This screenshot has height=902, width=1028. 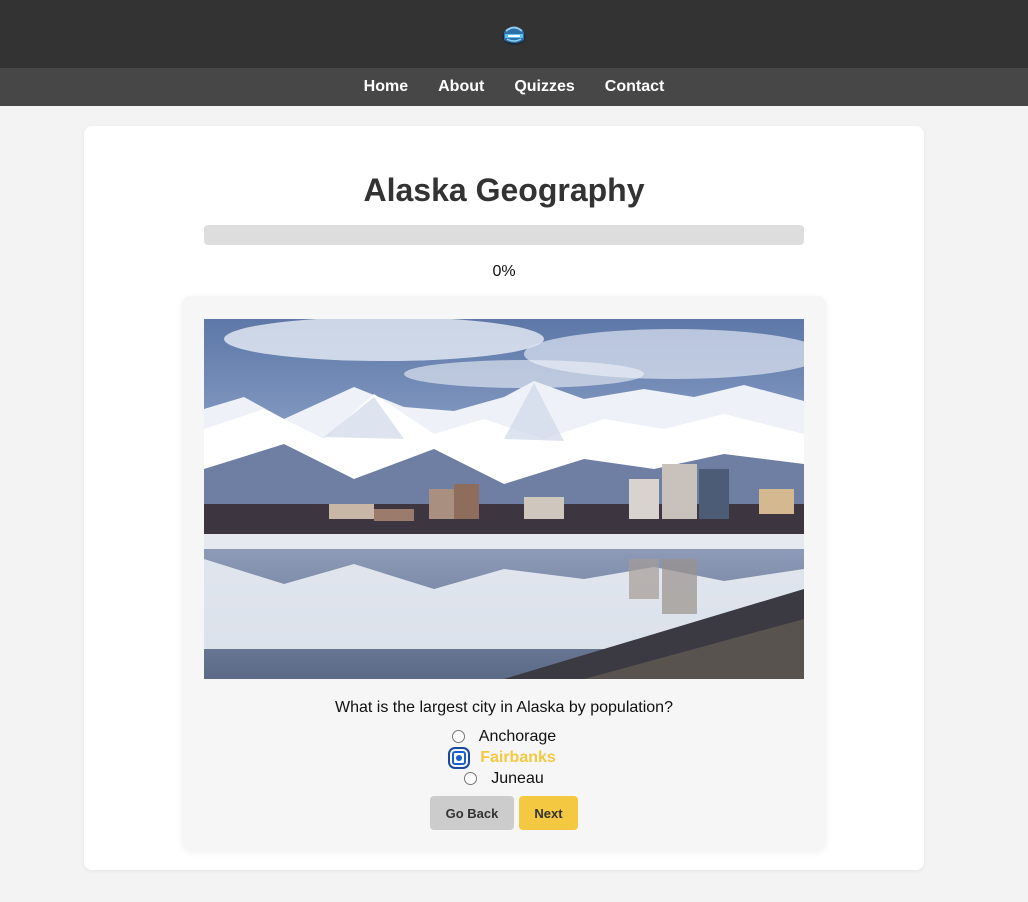 I want to click on nav-home: Home, so click(x=386, y=87).